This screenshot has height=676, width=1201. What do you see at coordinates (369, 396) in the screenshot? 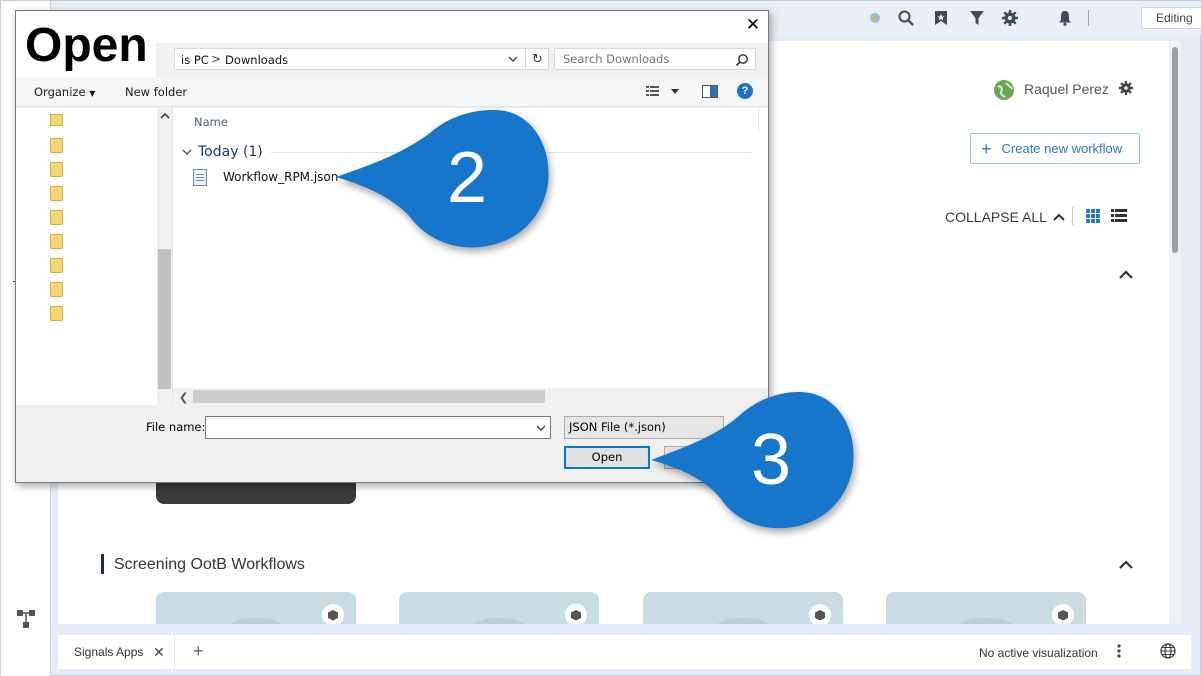
I see `horizontal-scrollbar-thumb` at bounding box center [369, 396].